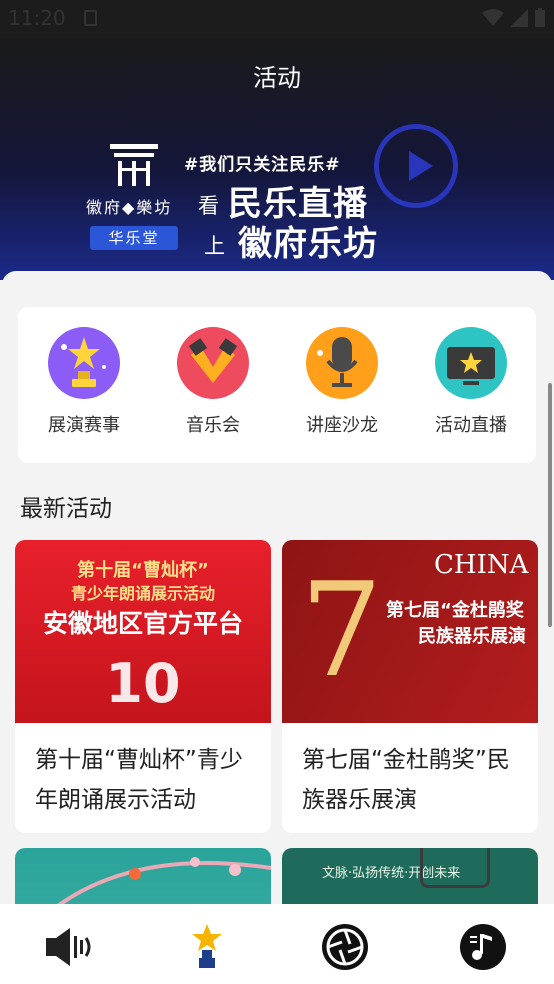  Describe the element at coordinates (308, 244) in the screenshot. I see `banner-main-line2: 徽府乐坊` at that location.